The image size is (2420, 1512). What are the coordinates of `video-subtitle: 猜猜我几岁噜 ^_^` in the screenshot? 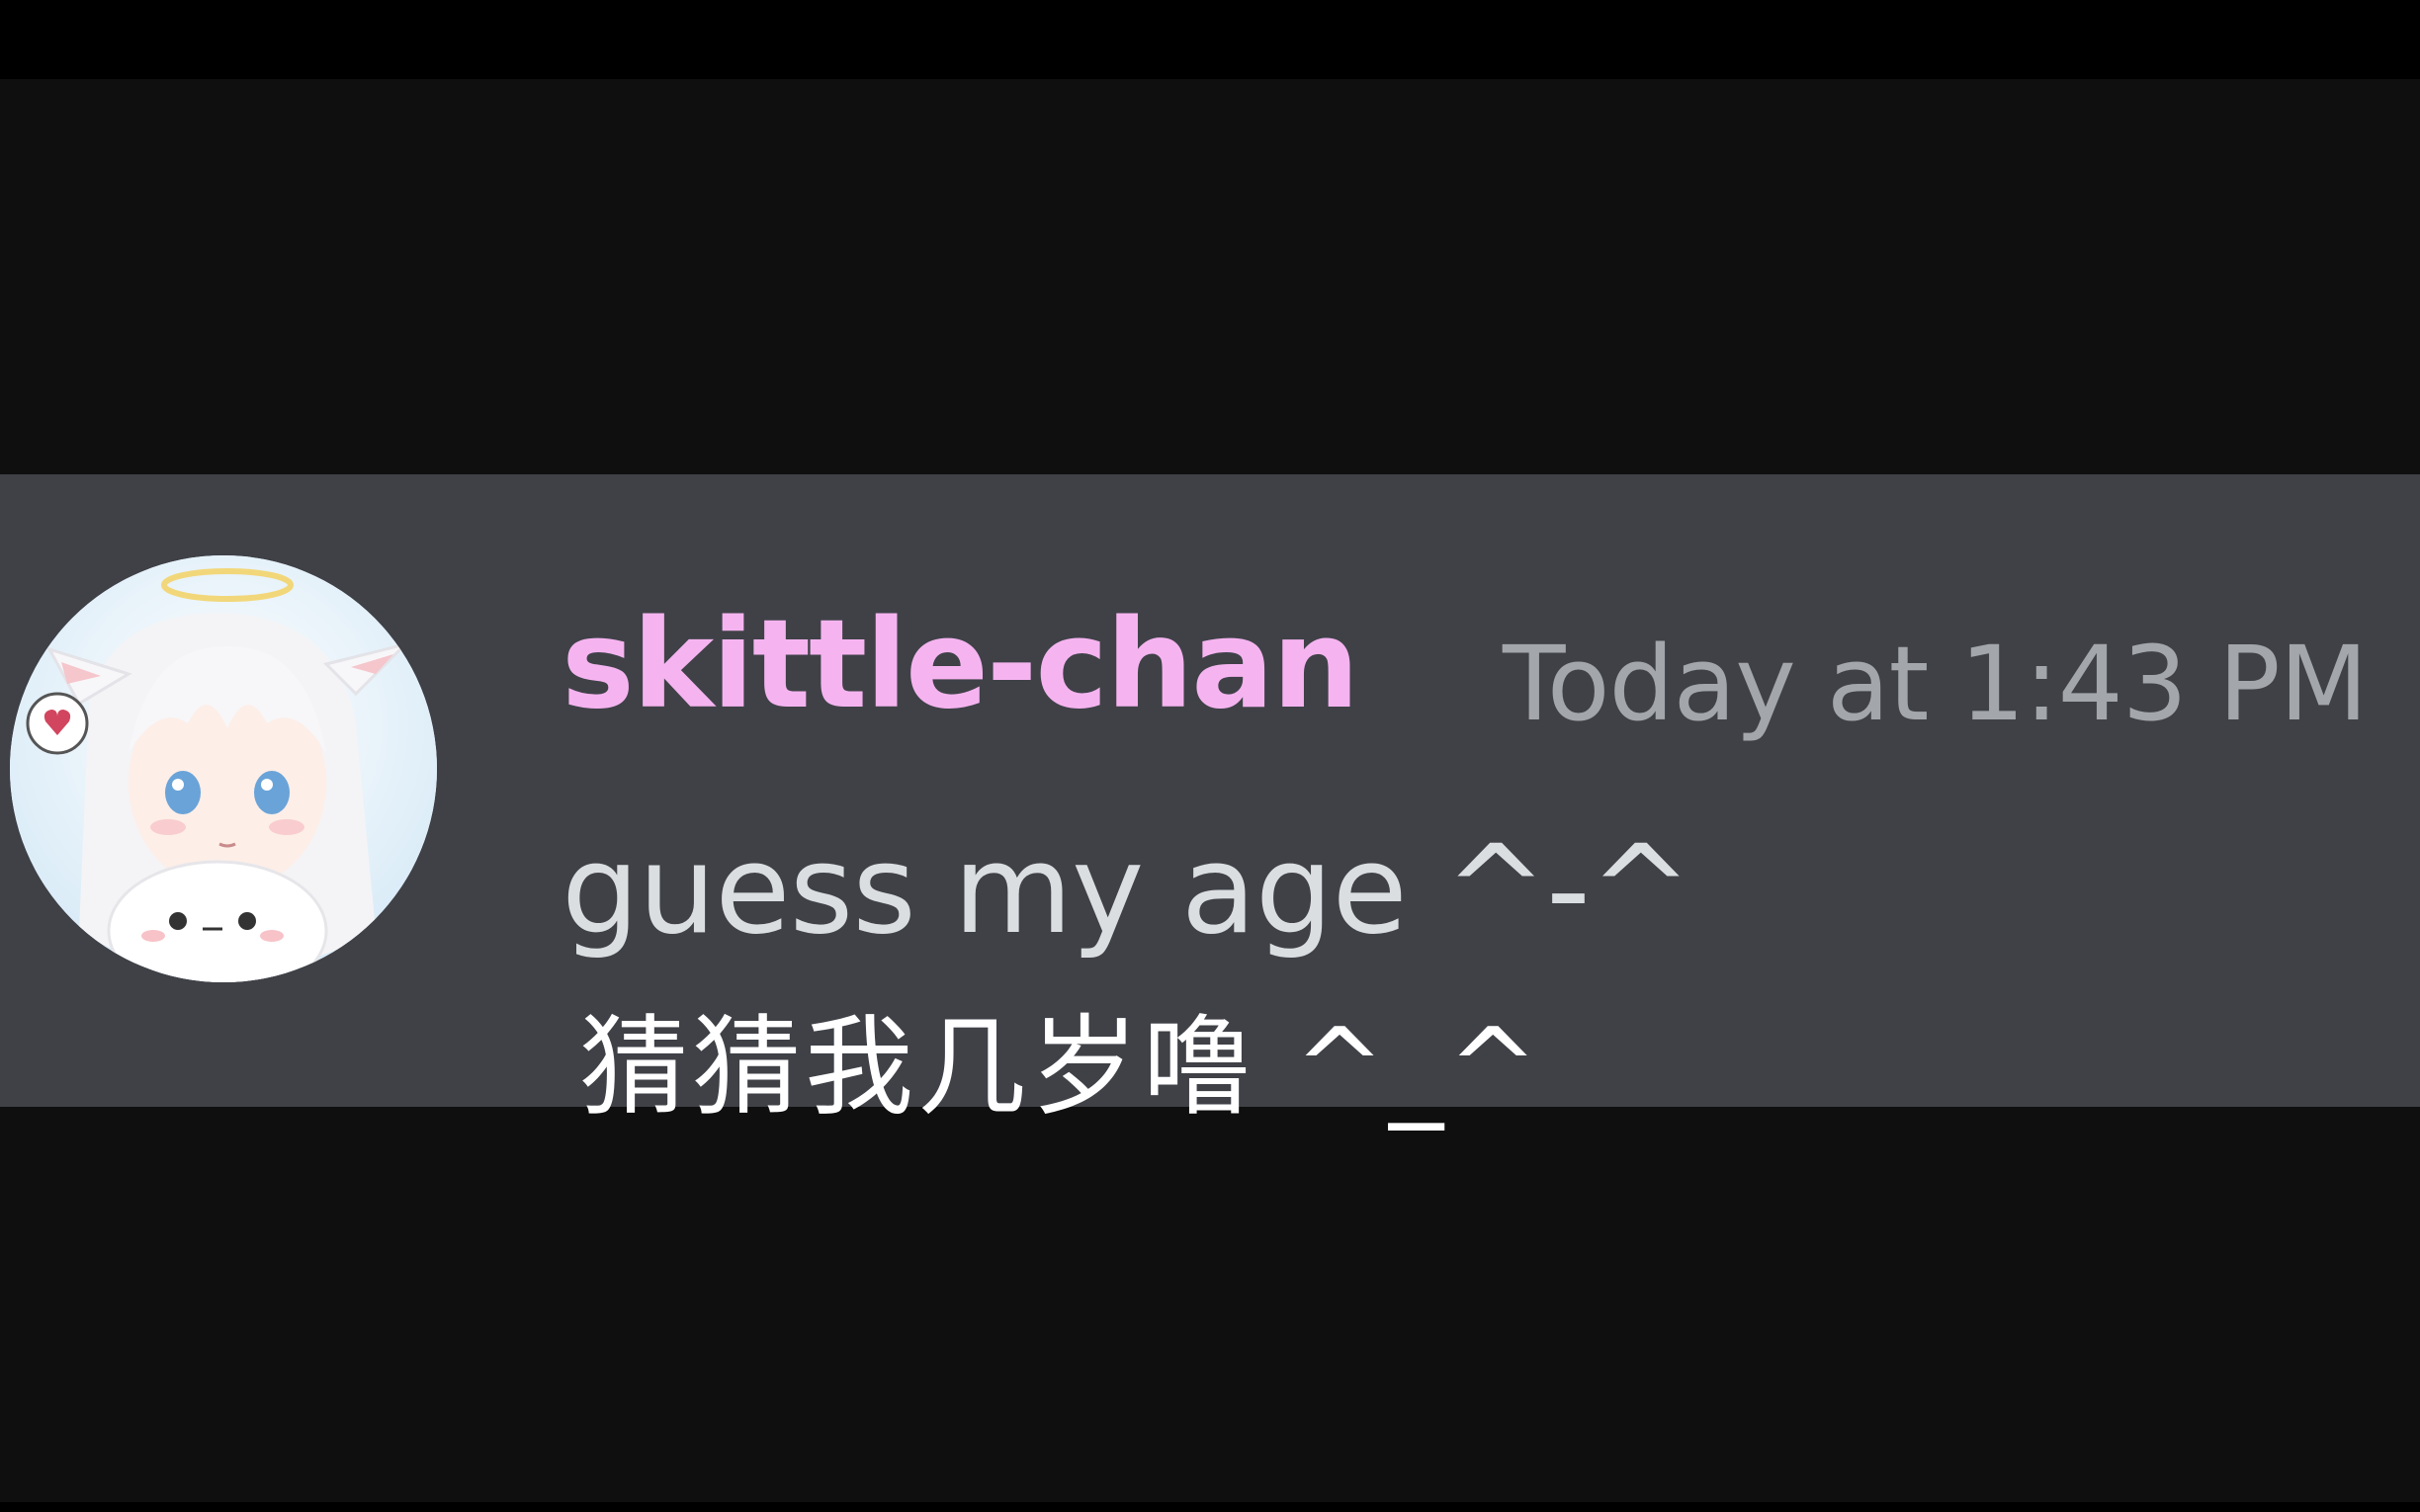 It's located at (1061, 1067).